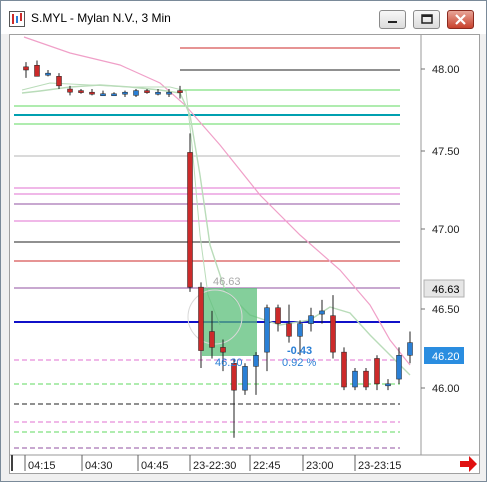 Image resolution: width=487 pixels, height=482 pixels. I want to click on price-axis-label: 46.50, so click(446, 310).